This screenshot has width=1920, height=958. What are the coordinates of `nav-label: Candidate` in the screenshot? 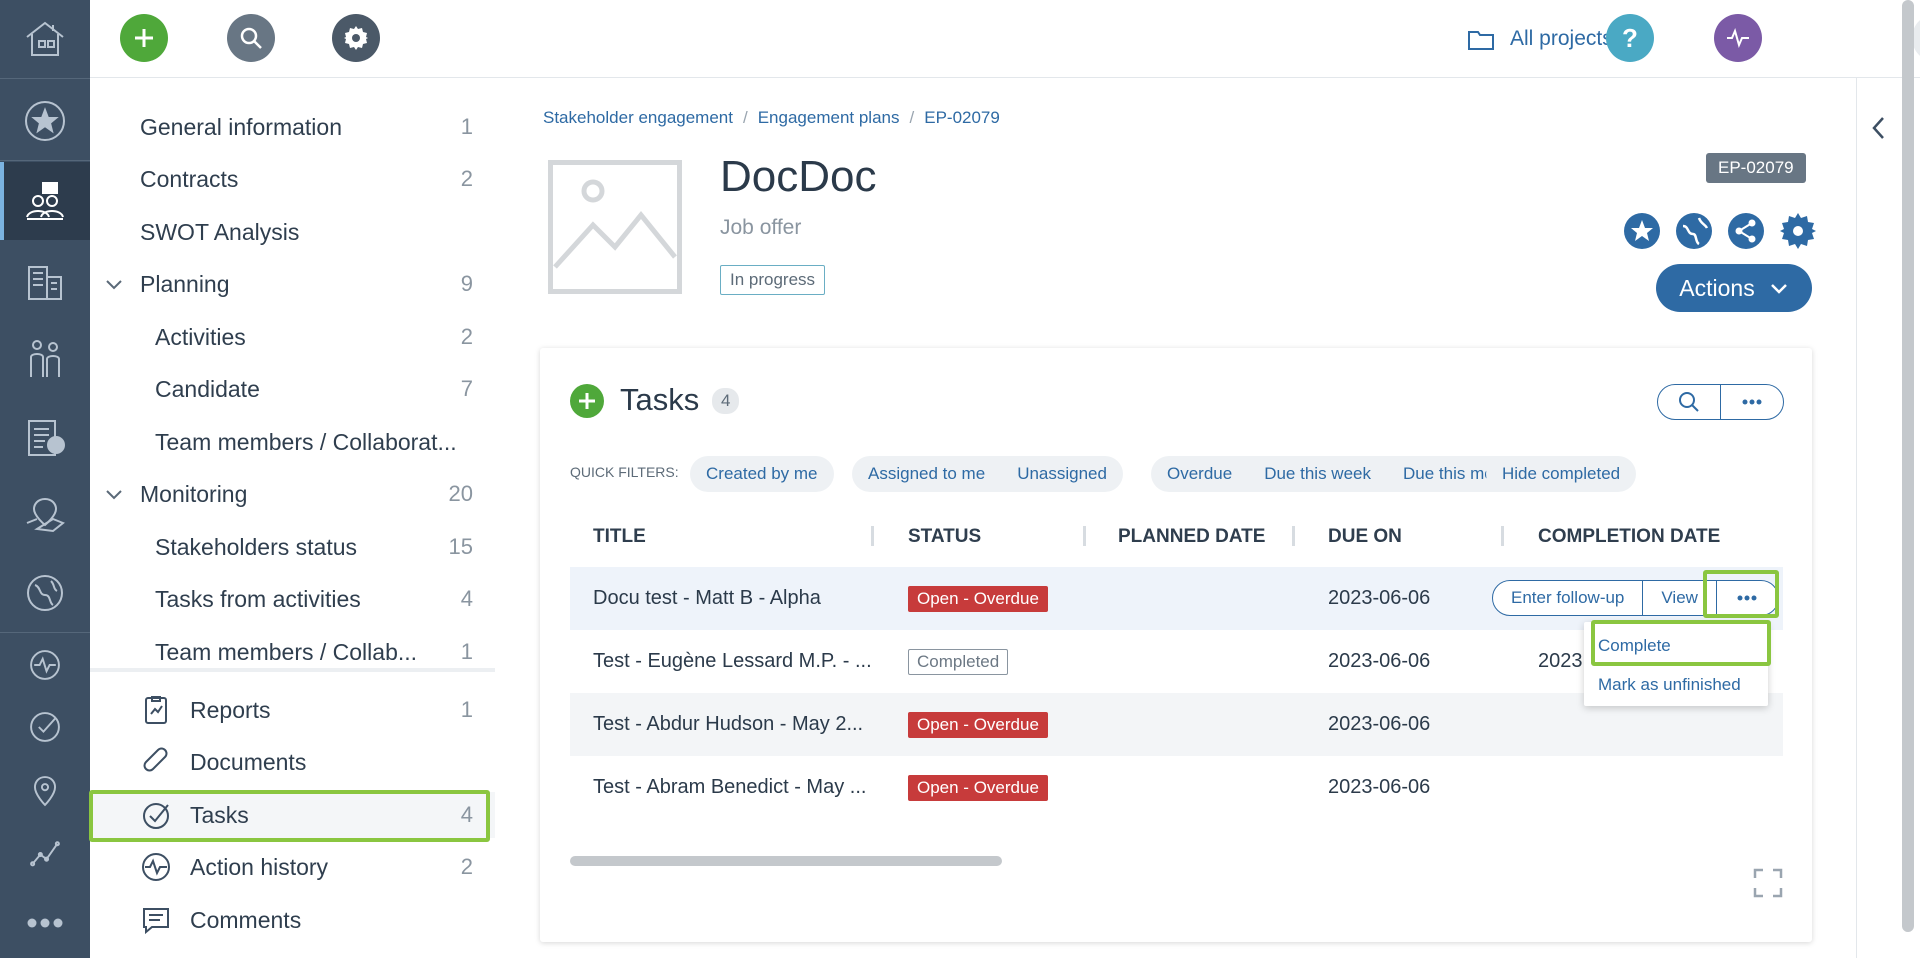 It's located at (207, 388).